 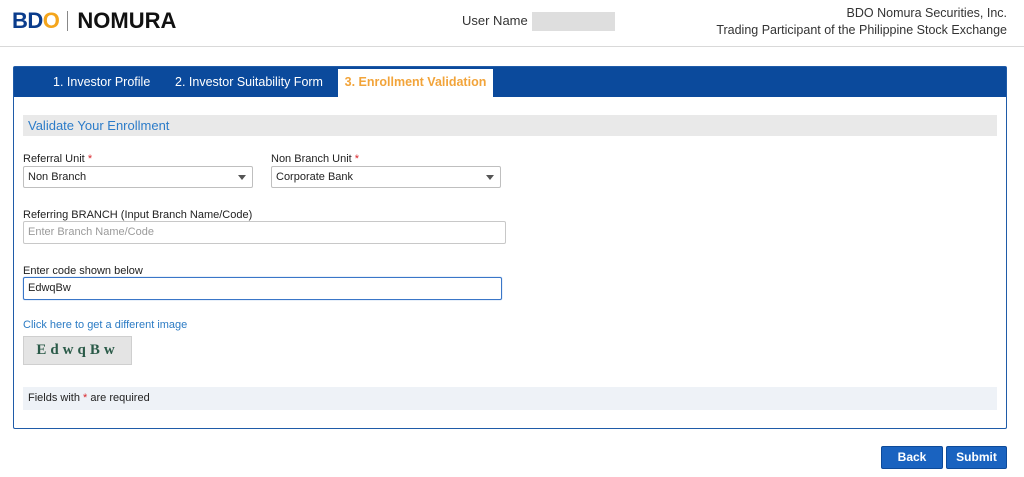 What do you see at coordinates (54, 159) in the screenshot?
I see `referral-unit-label-text: Referral Unit` at bounding box center [54, 159].